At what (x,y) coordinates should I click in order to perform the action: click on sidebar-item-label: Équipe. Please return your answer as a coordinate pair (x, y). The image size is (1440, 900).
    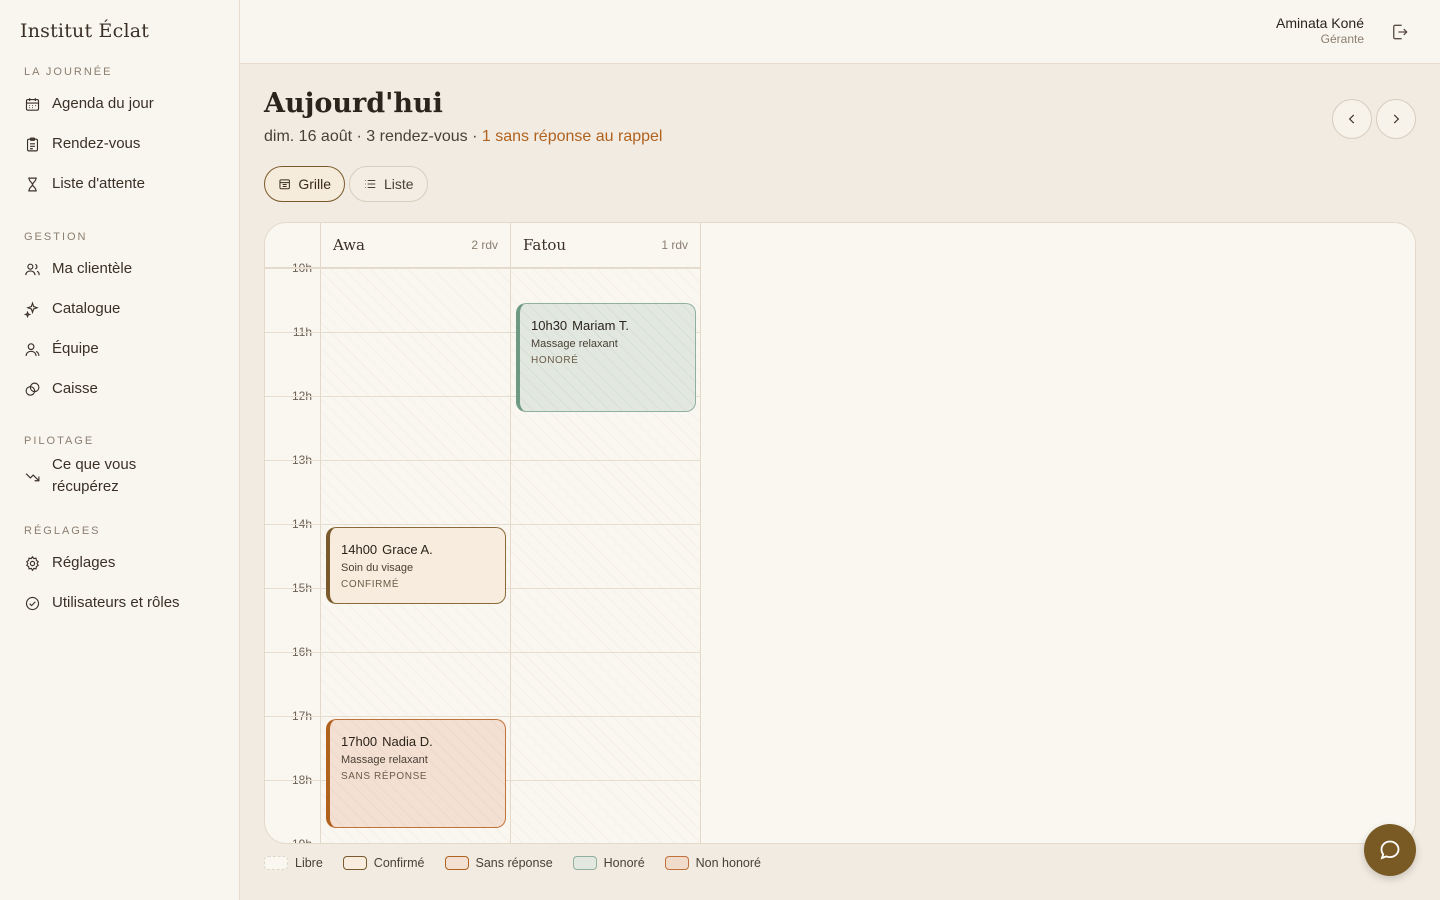
    Looking at the image, I should click on (75, 348).